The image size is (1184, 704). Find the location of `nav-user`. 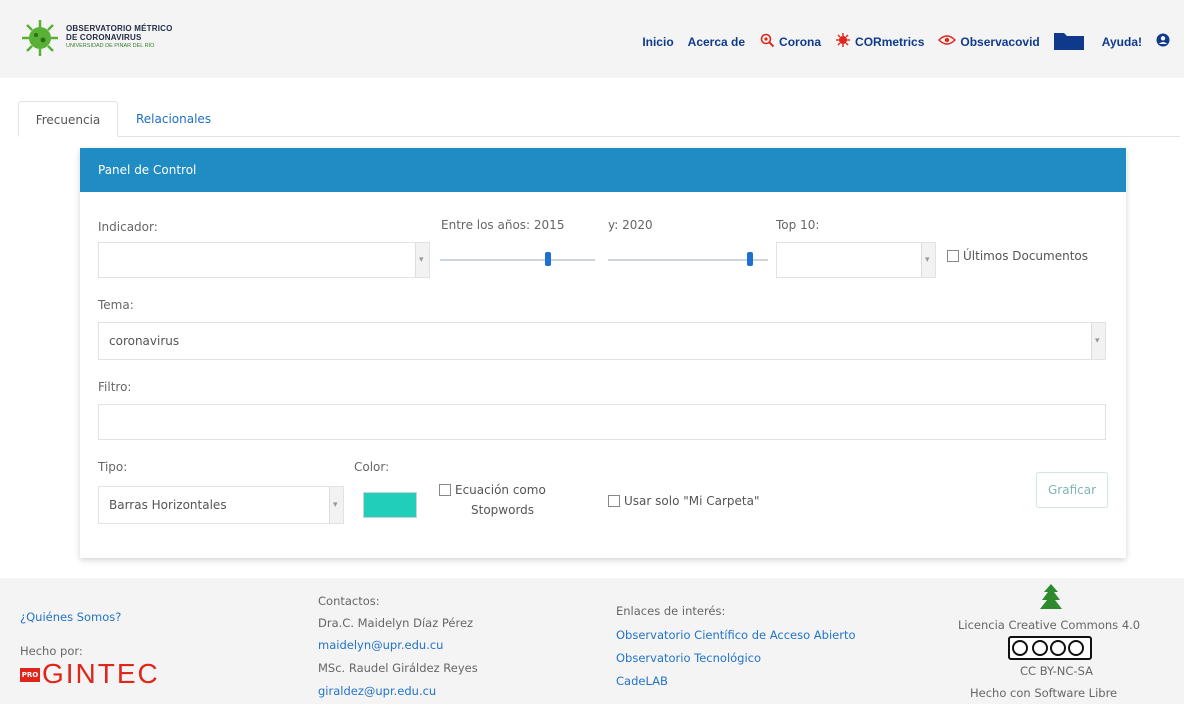

nav-user is located at coordinates (1165, 41).